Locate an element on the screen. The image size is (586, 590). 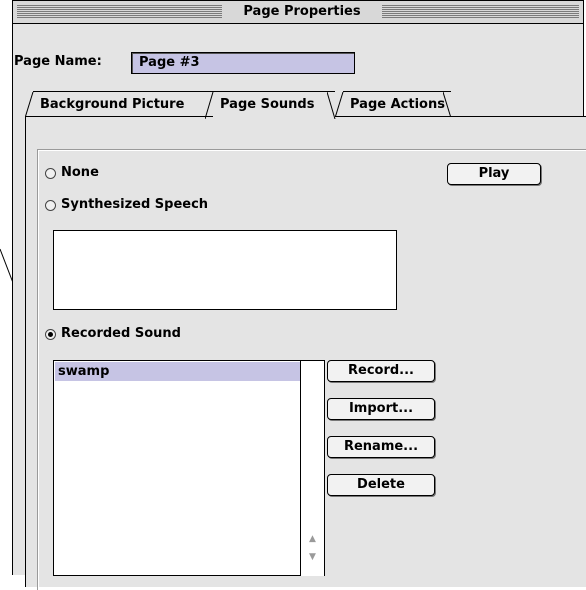
window-title: Page Properties is located at coordinates (302, 12).